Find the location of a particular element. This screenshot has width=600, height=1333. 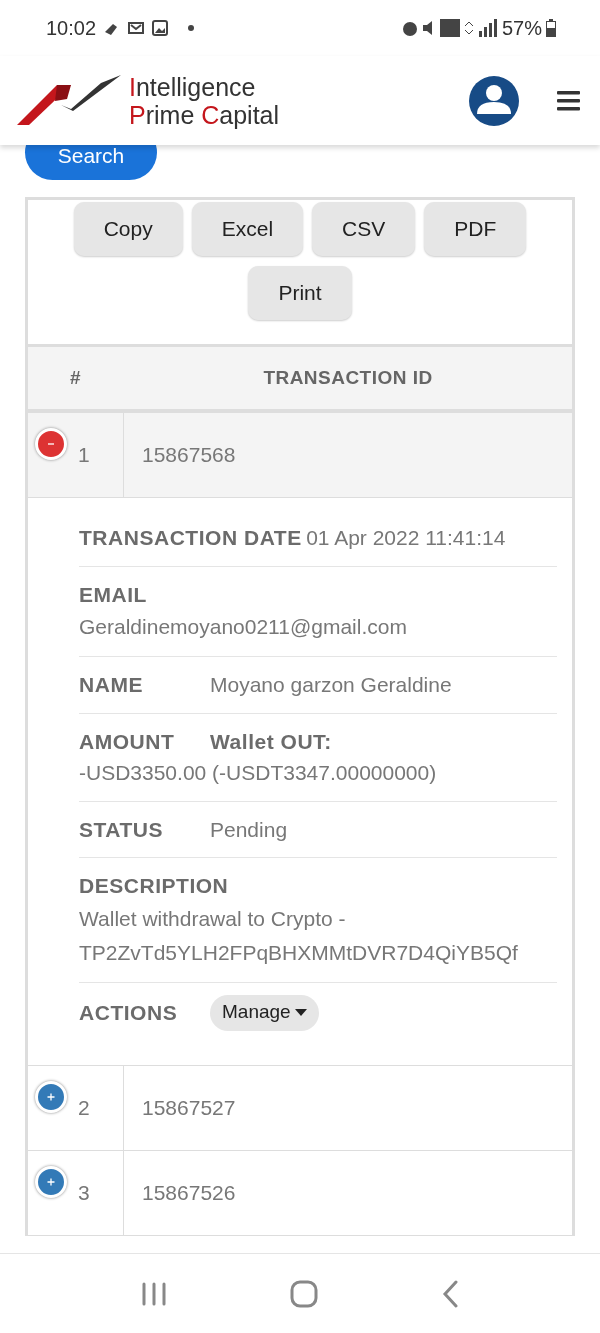

home-icon is located at coordinates (304, 1293).